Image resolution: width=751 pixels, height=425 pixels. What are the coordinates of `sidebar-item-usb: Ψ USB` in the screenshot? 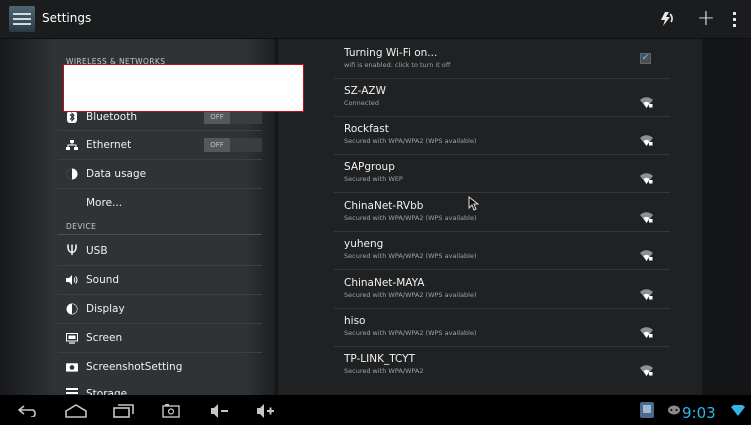 It's located at (160, 251).